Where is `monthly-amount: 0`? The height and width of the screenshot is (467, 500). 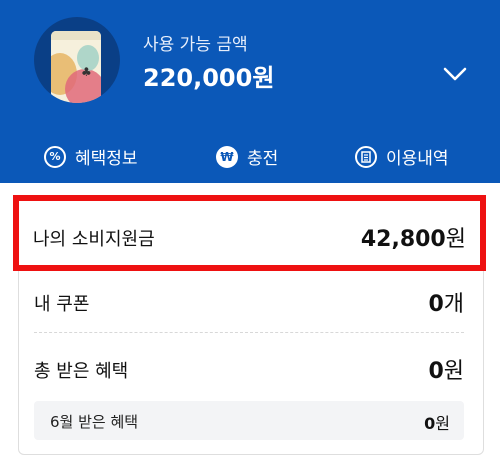 monthly-amount: 0 is located at coordinates (430, 423).